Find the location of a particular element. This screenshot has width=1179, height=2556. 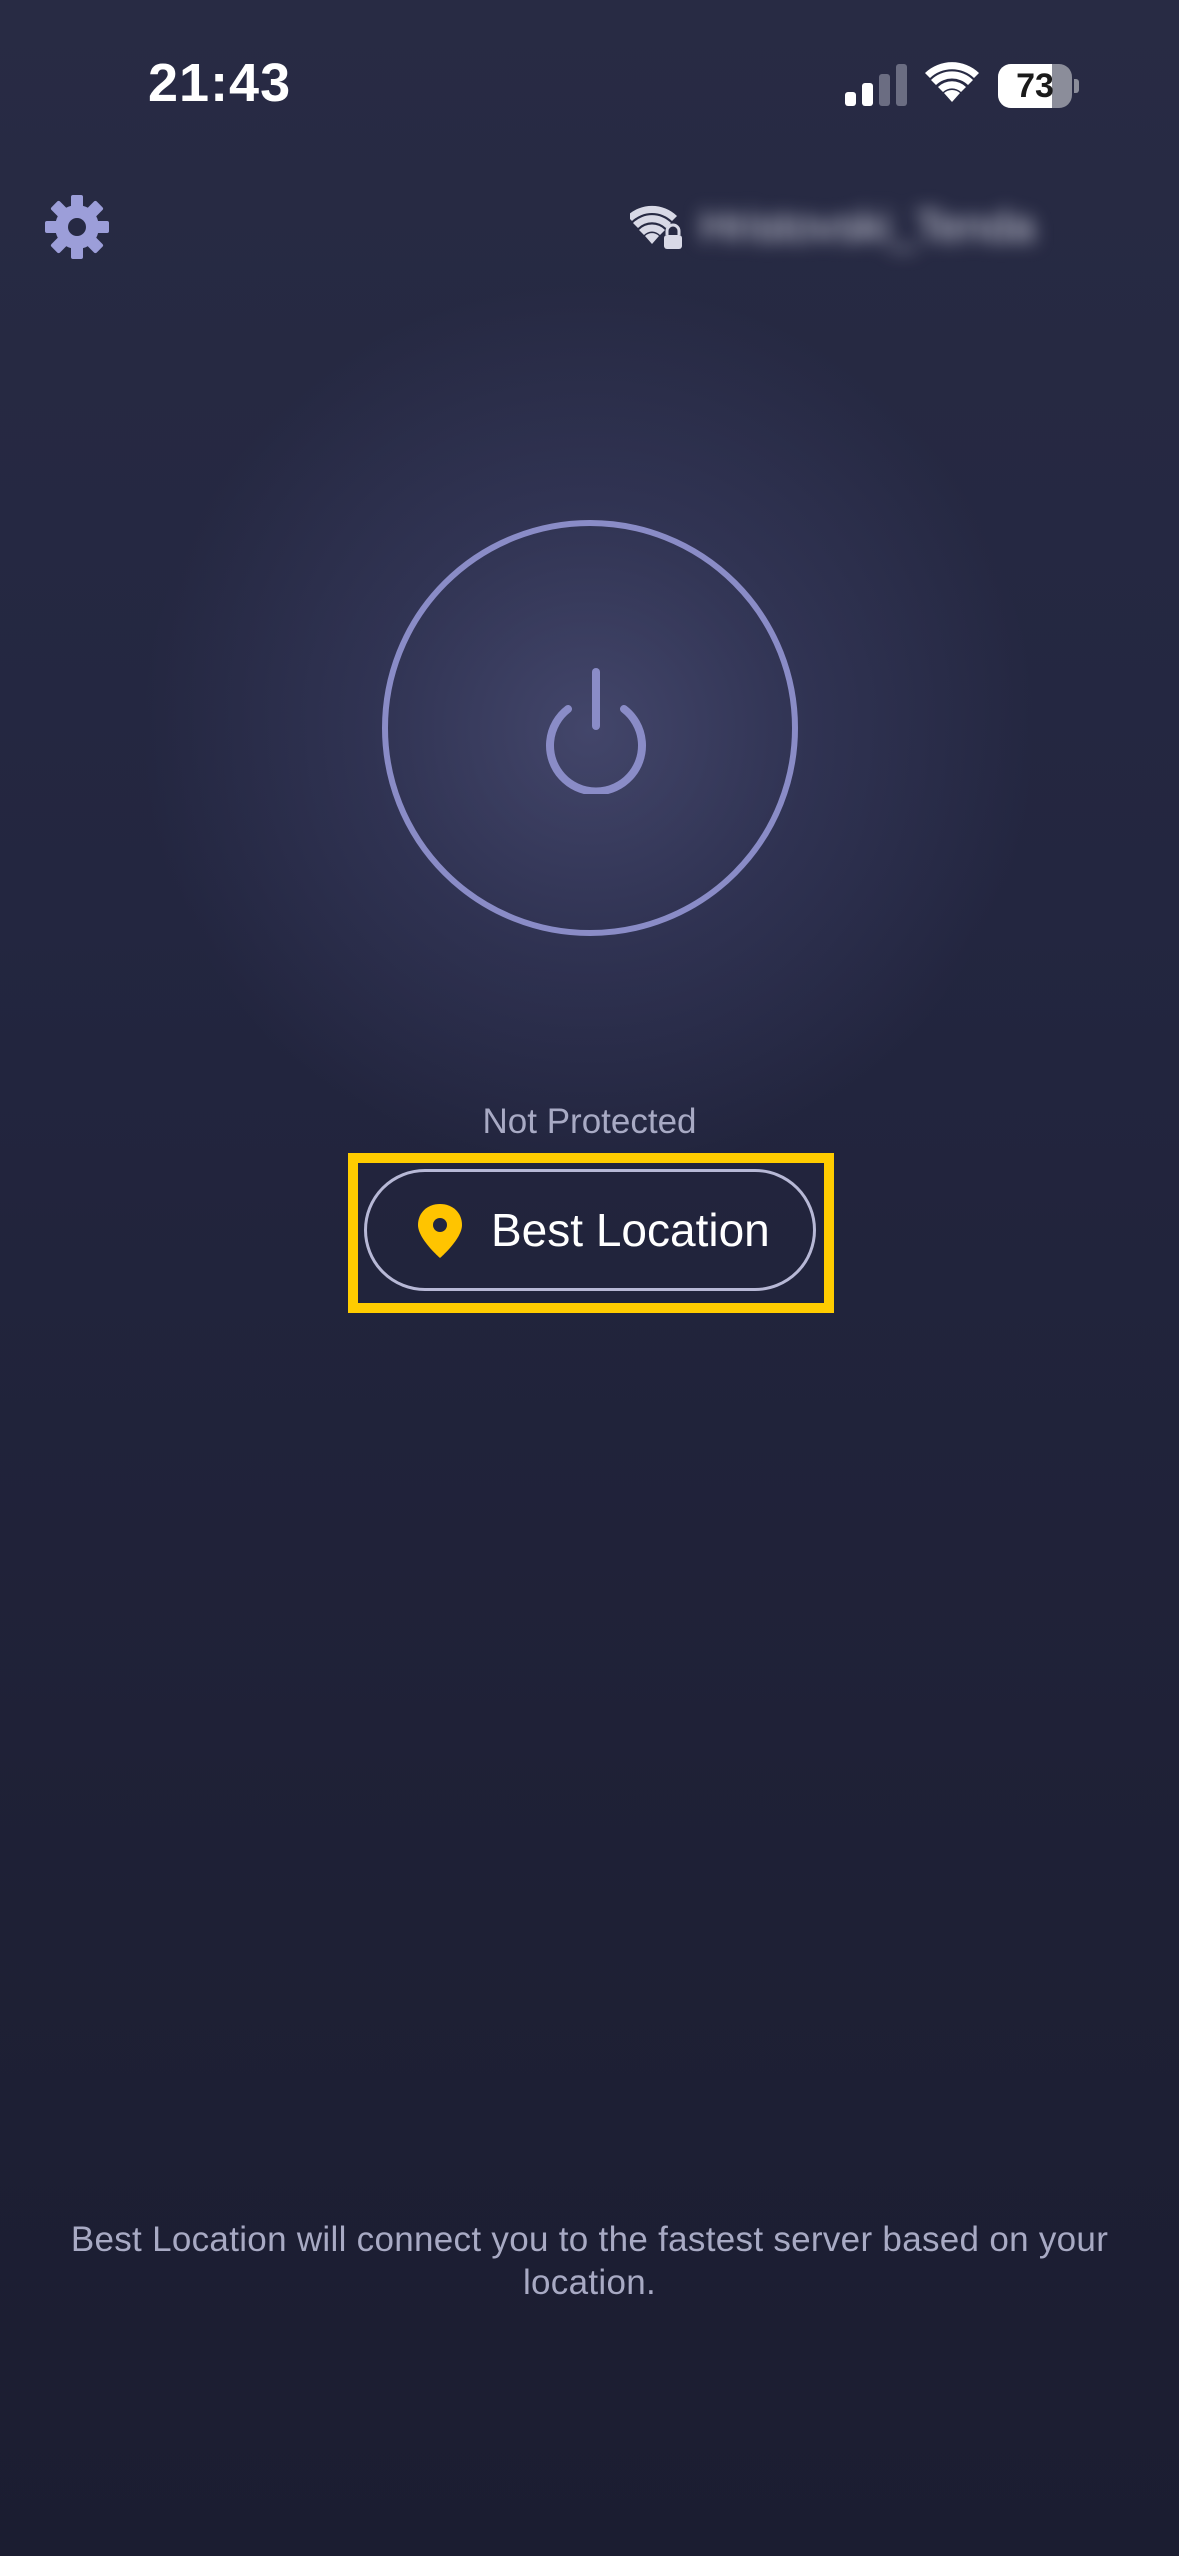

battery-percent: 73 is located at coordinates (1035, 86).